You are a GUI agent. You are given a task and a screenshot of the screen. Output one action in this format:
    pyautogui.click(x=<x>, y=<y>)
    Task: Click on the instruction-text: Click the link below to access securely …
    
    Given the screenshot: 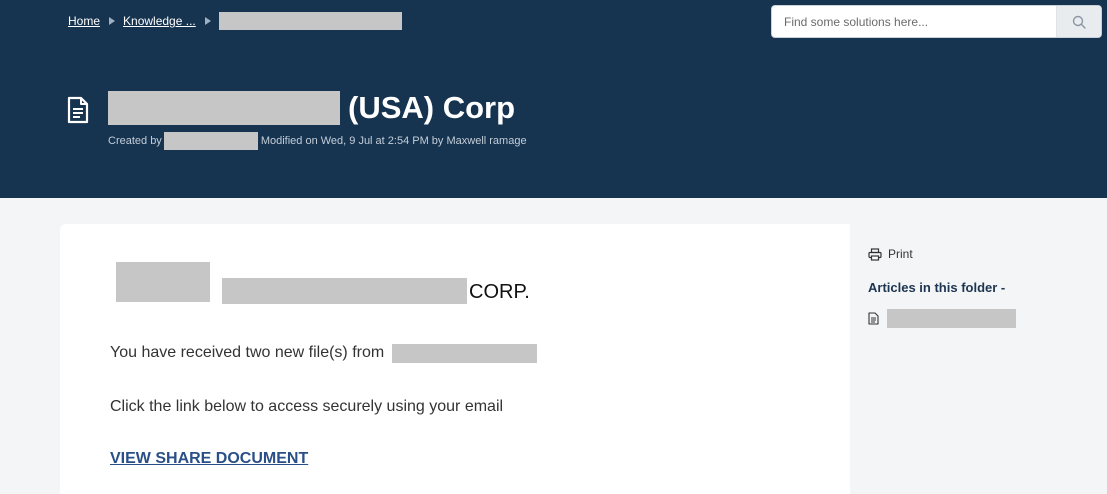 What is the action you would take?
    pyautogui.click(x=307, y=406)
    